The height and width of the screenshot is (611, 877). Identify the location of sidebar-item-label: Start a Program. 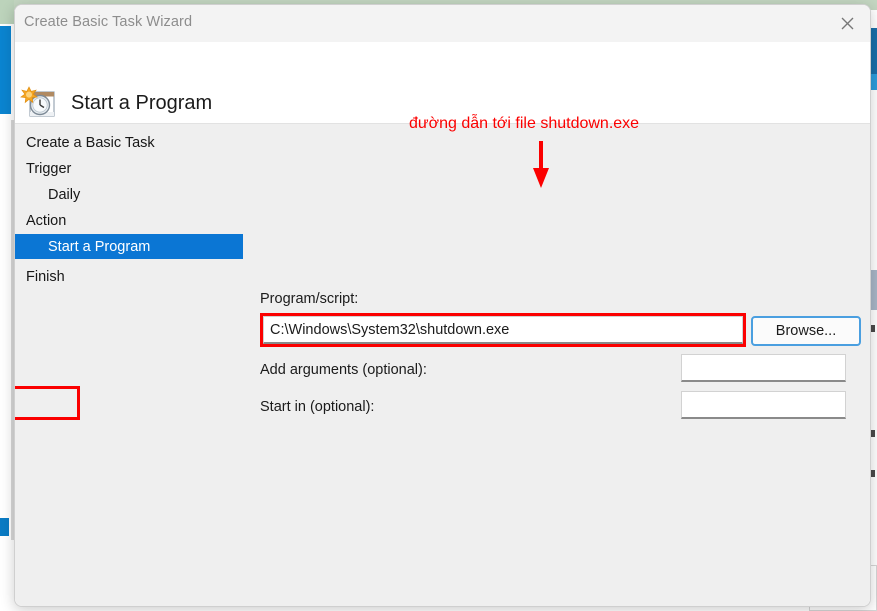
(99, 246).